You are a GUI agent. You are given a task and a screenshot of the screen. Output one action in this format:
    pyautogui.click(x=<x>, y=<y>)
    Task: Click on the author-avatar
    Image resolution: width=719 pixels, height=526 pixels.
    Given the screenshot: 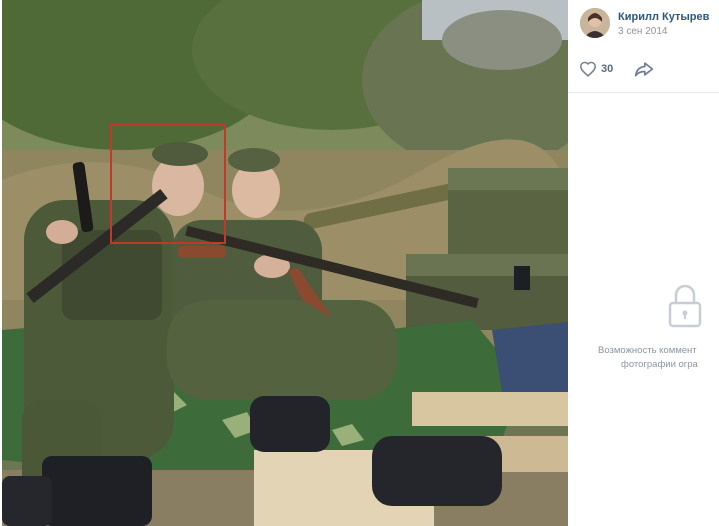 What is the action you would take?
    pyautogui.click(x=595, y=23)
    